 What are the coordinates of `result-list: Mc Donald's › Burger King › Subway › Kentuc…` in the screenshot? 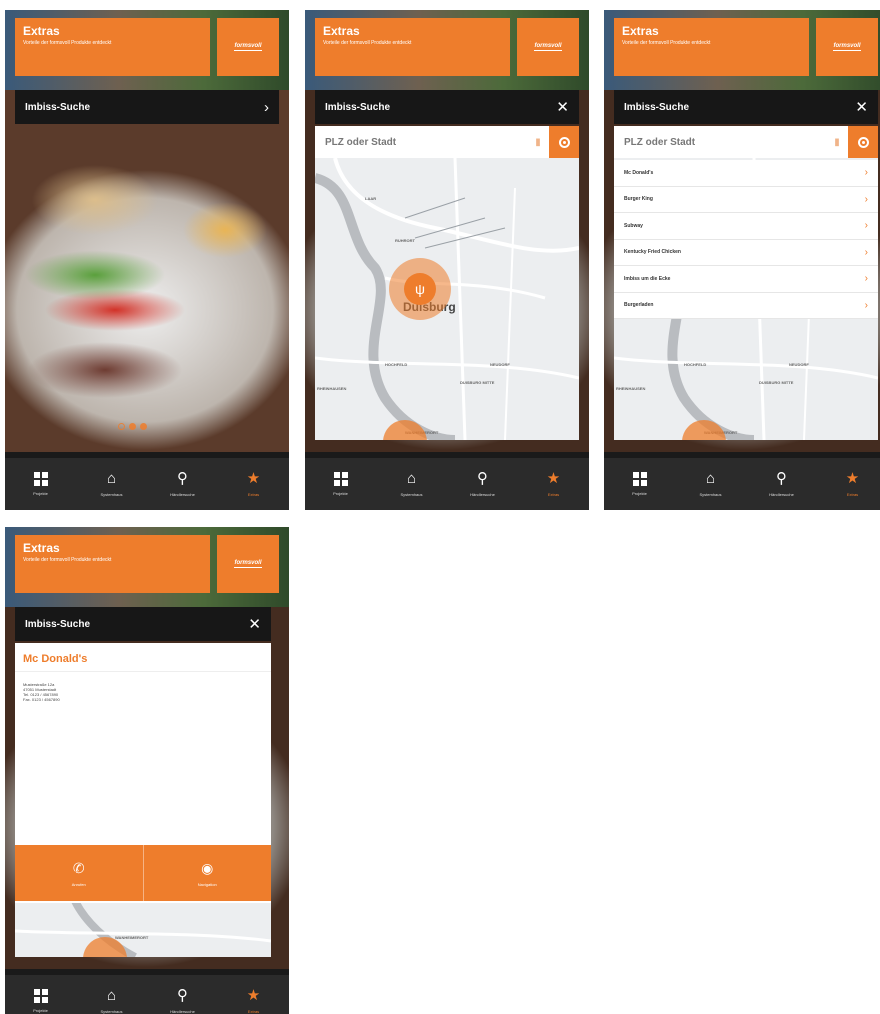 It's located at (746, 239).